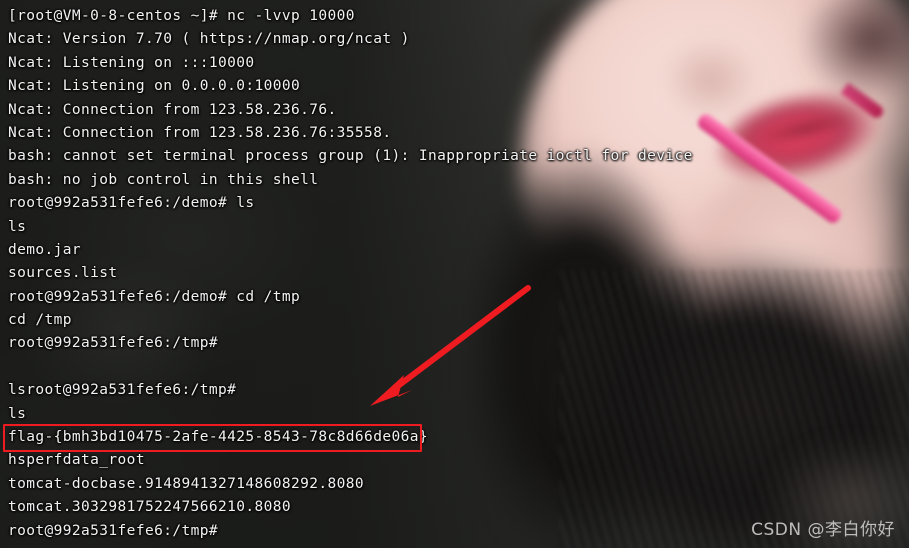  Describe the element at coordinates (181, 16) in the screenshot. I see `terminal-line: [root@VM-0-8-centos ~]# nc -lvvp 10000` at that location.